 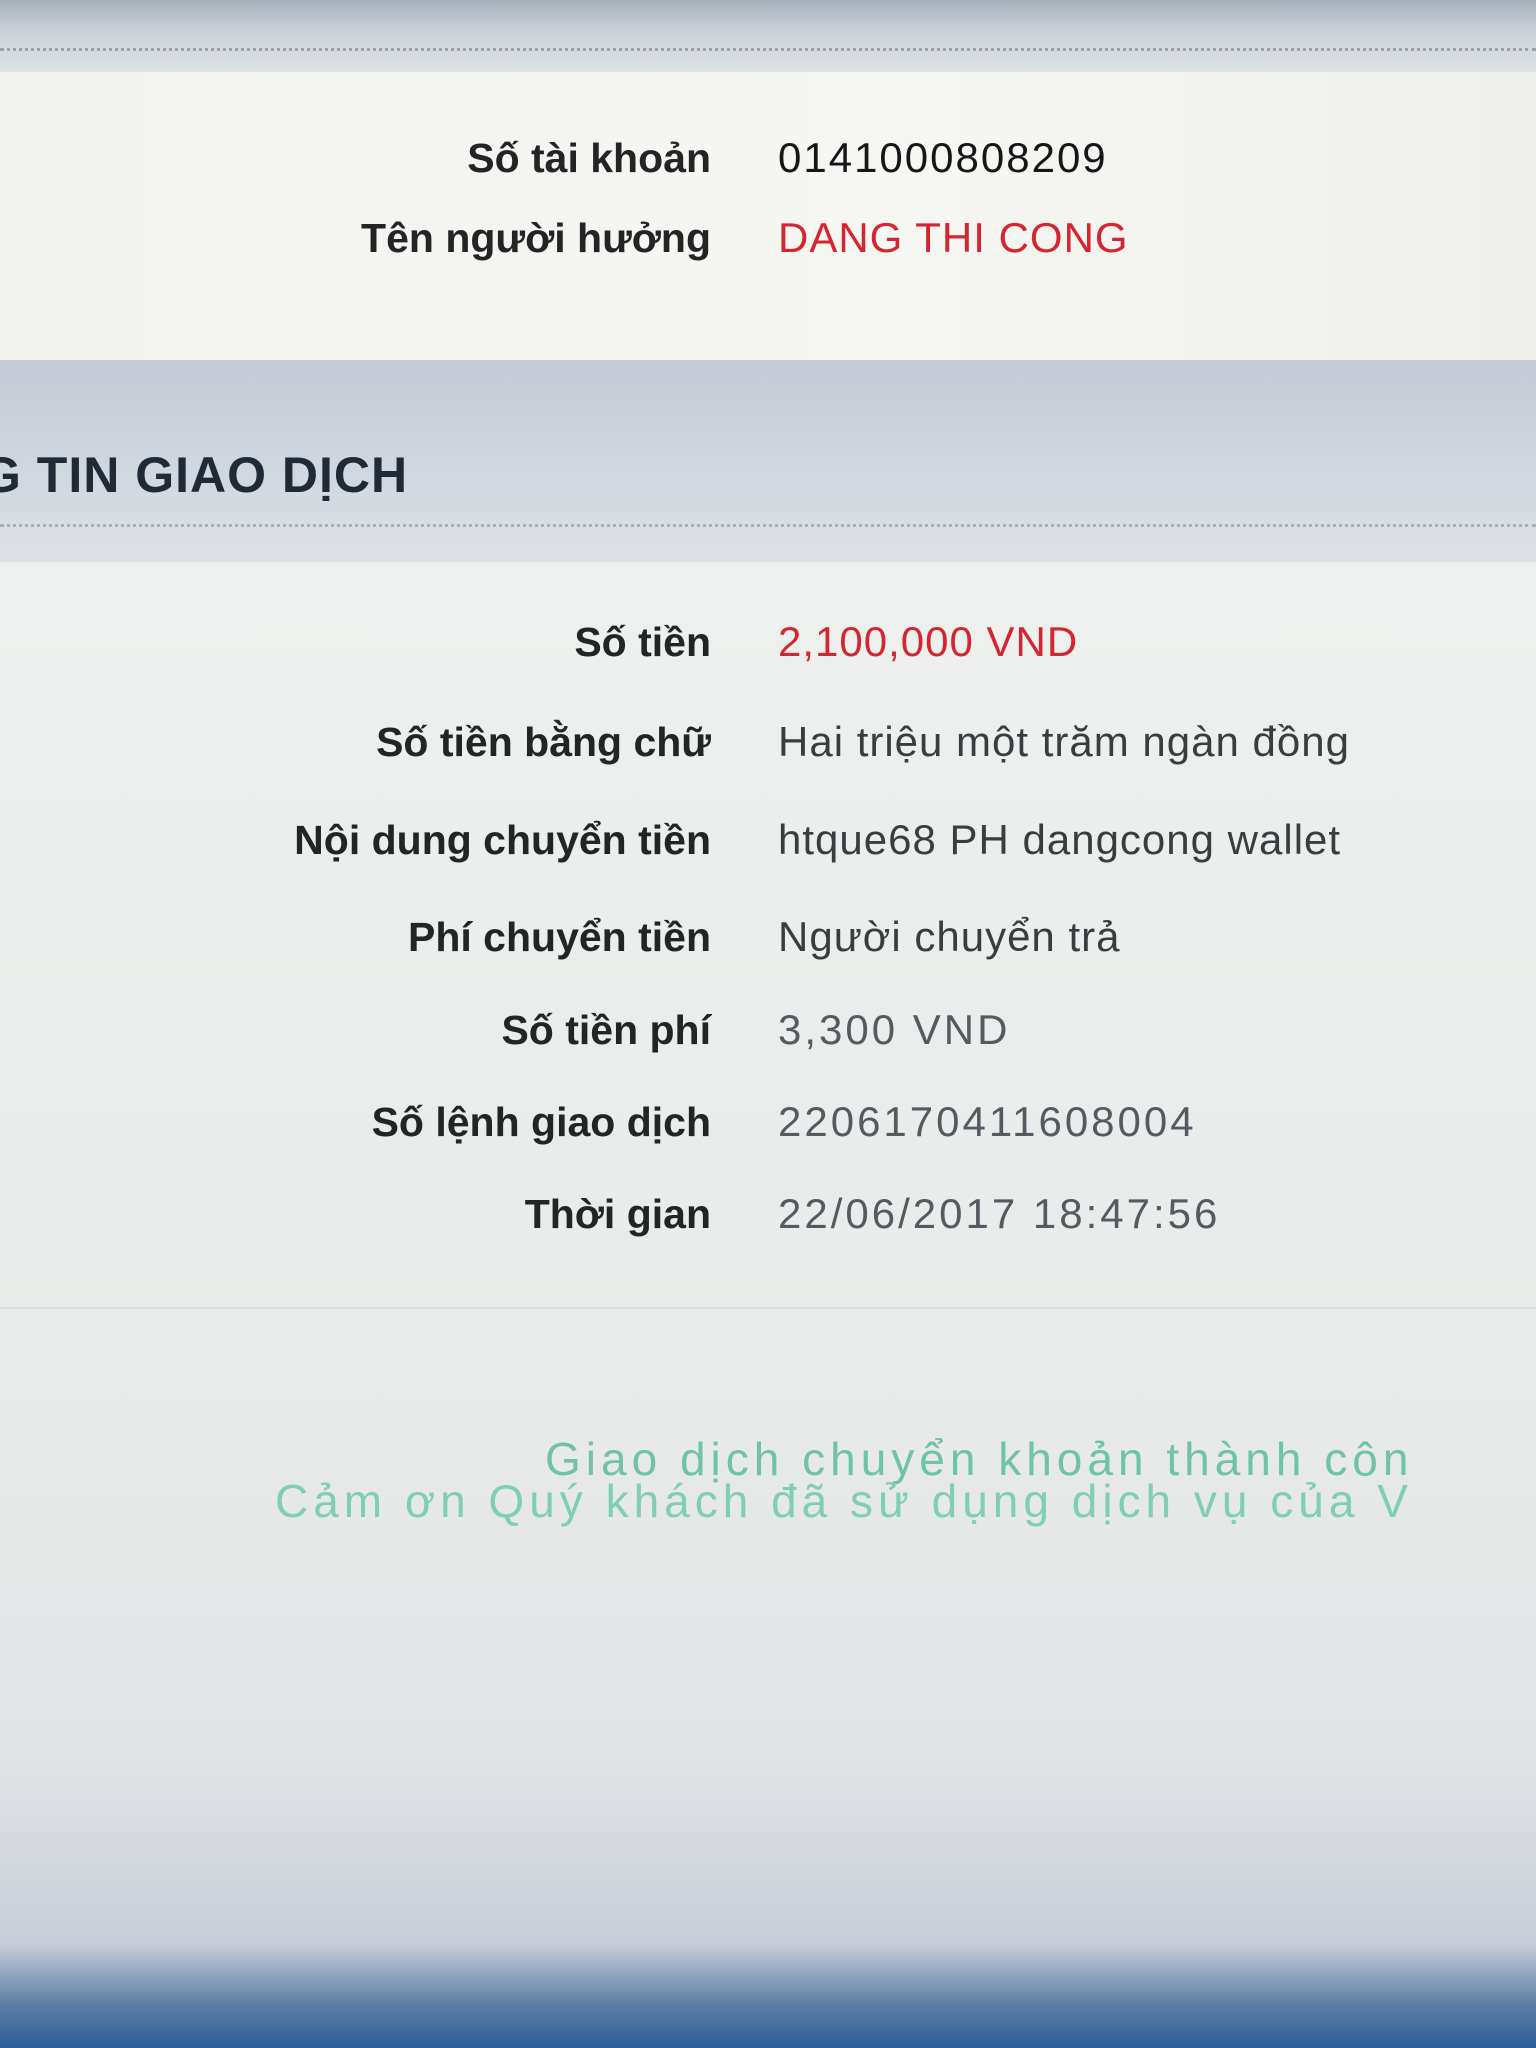 What do you see at coordinates (943, 157) in the screenshot?
I see `account-number-value: 0141000808209` at bounding box center [943, 157].